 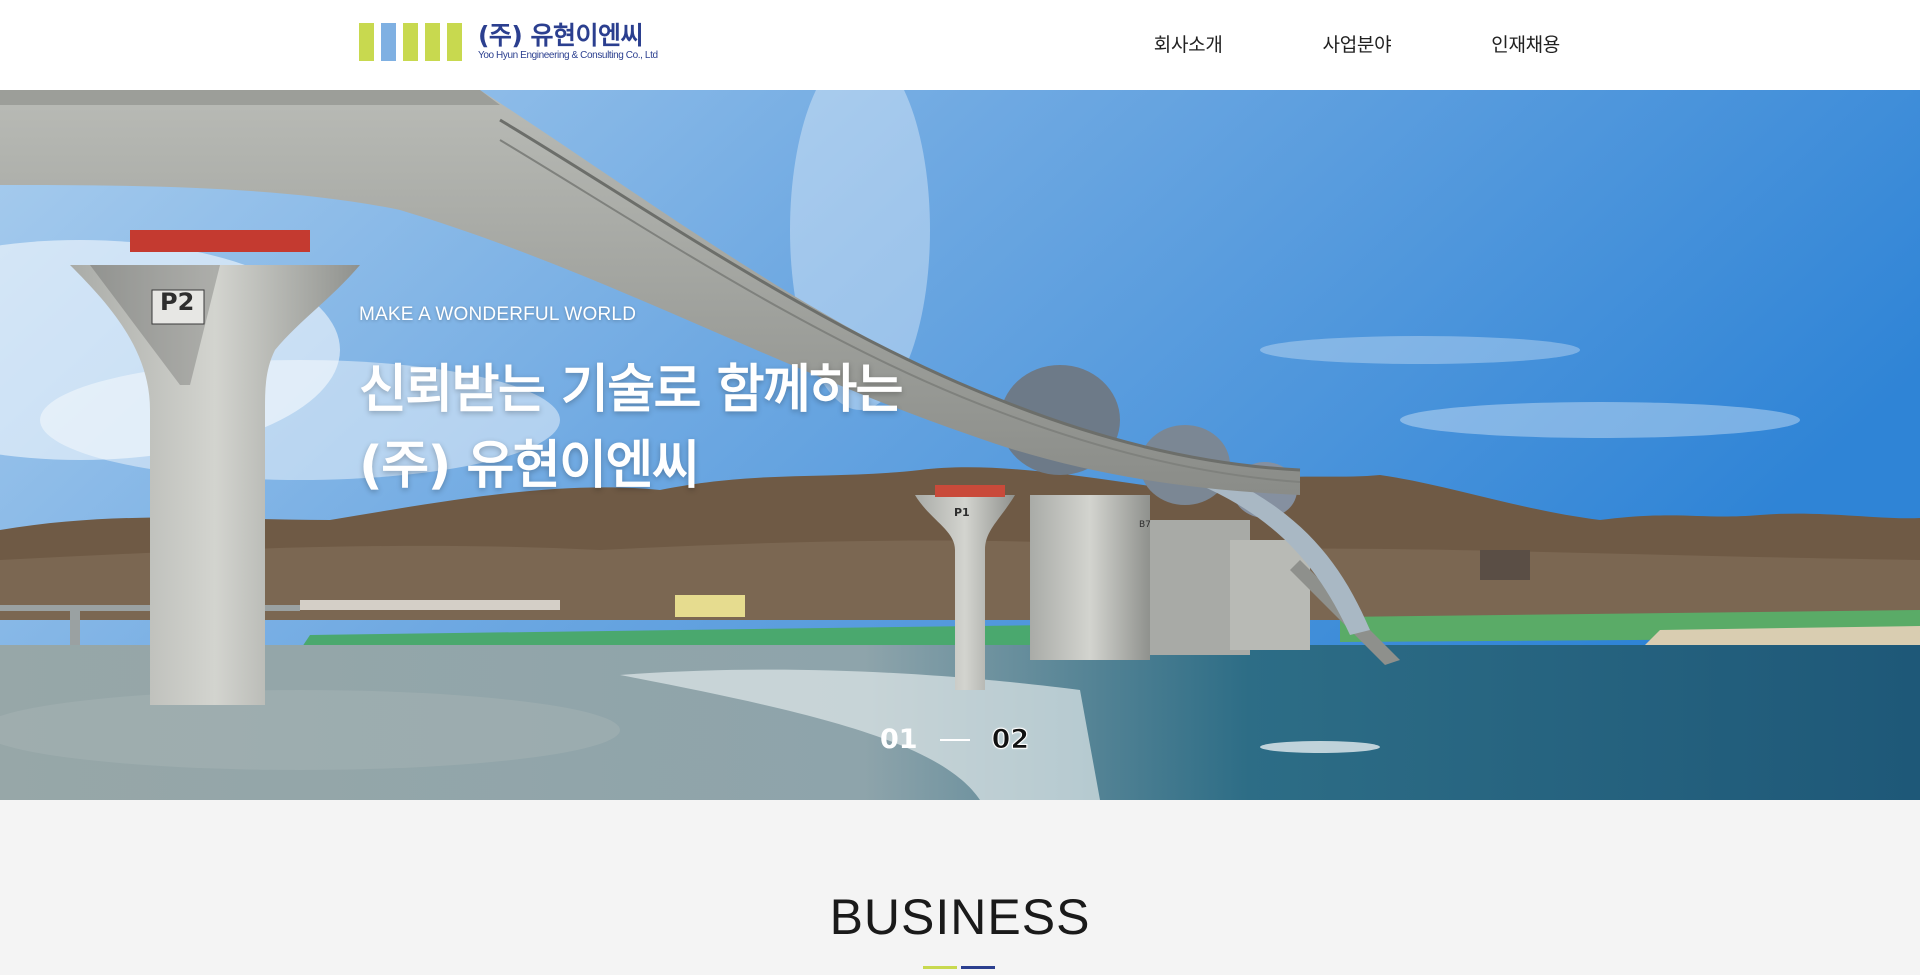 I want to click on hero-title: 신뢰받는 기술로 함께하는 (주) 유현이엔씨, so click(x=631, y=428).